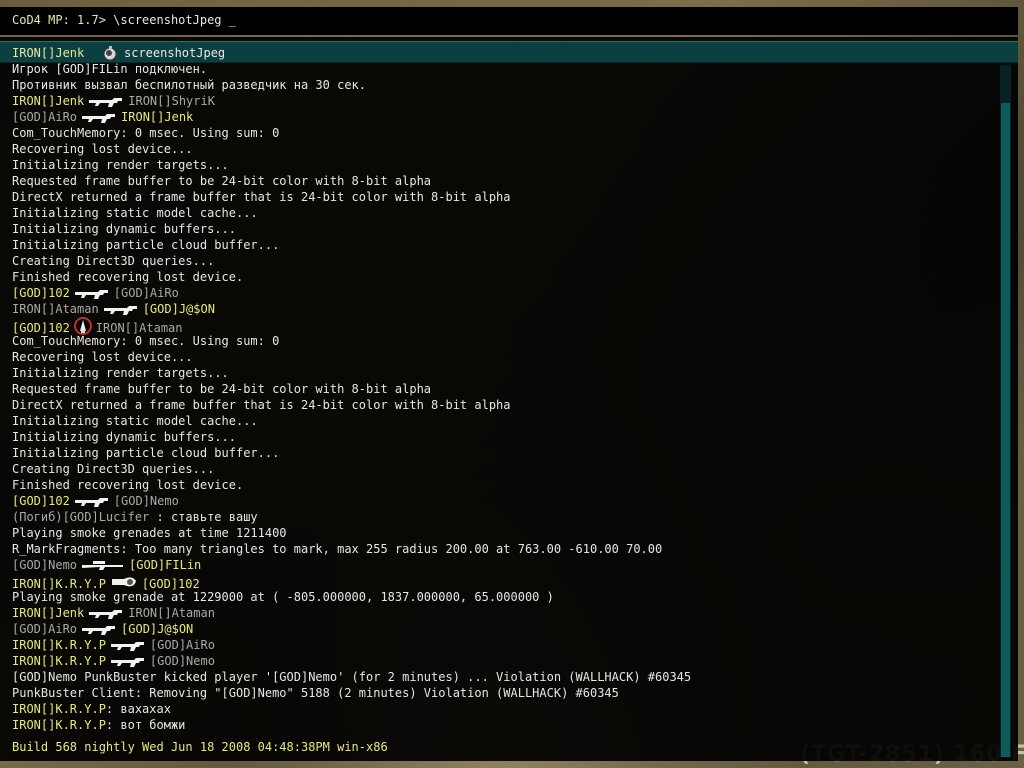  I want to click on console-scrollbar, so click(1005, 411).